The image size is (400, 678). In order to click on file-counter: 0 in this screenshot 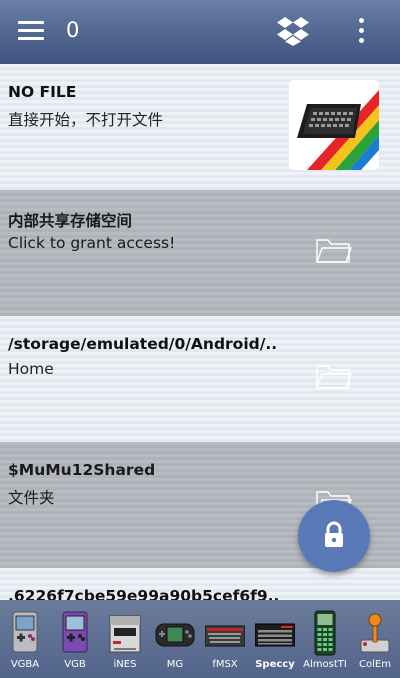, I will do `click(73, 30)`.